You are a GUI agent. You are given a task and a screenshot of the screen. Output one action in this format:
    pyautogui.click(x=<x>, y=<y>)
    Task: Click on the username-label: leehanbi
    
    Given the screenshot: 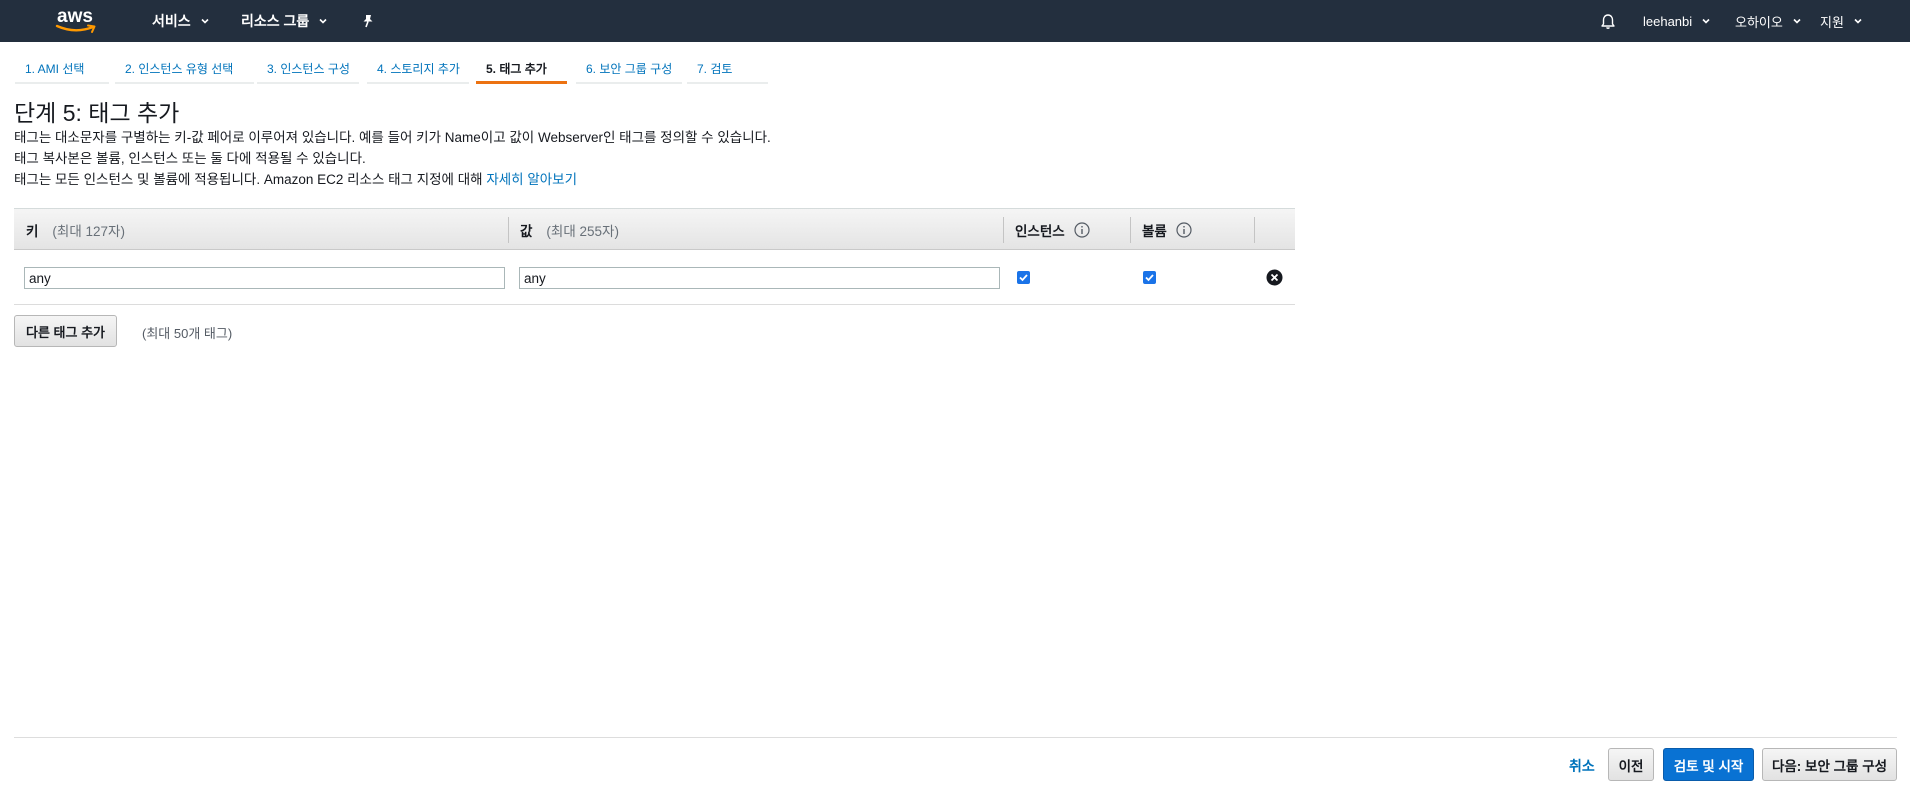 What is the action you would take?
    pyautogui.click(x=1668, y=21)
    